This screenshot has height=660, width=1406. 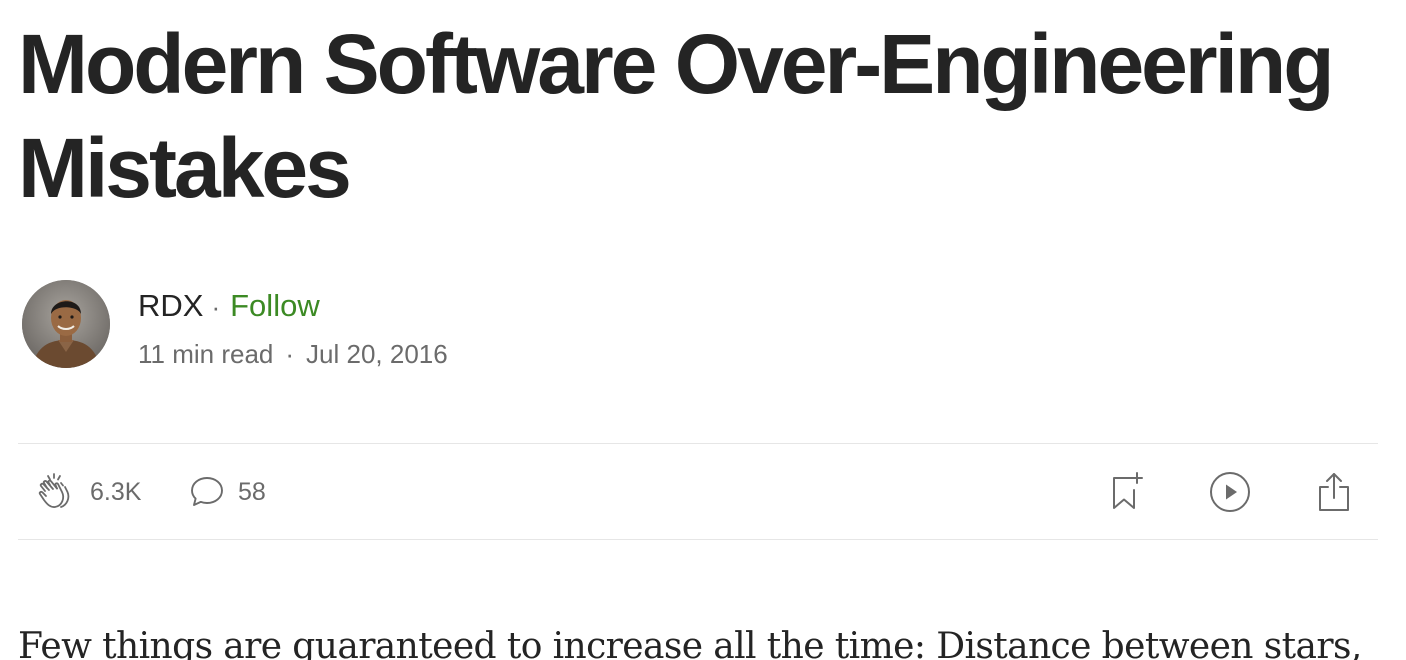 What do you see at coordinates (229, 306) in the screenshot?
I see `author-line: RDX · Follow` at bounding box center [229, 306].